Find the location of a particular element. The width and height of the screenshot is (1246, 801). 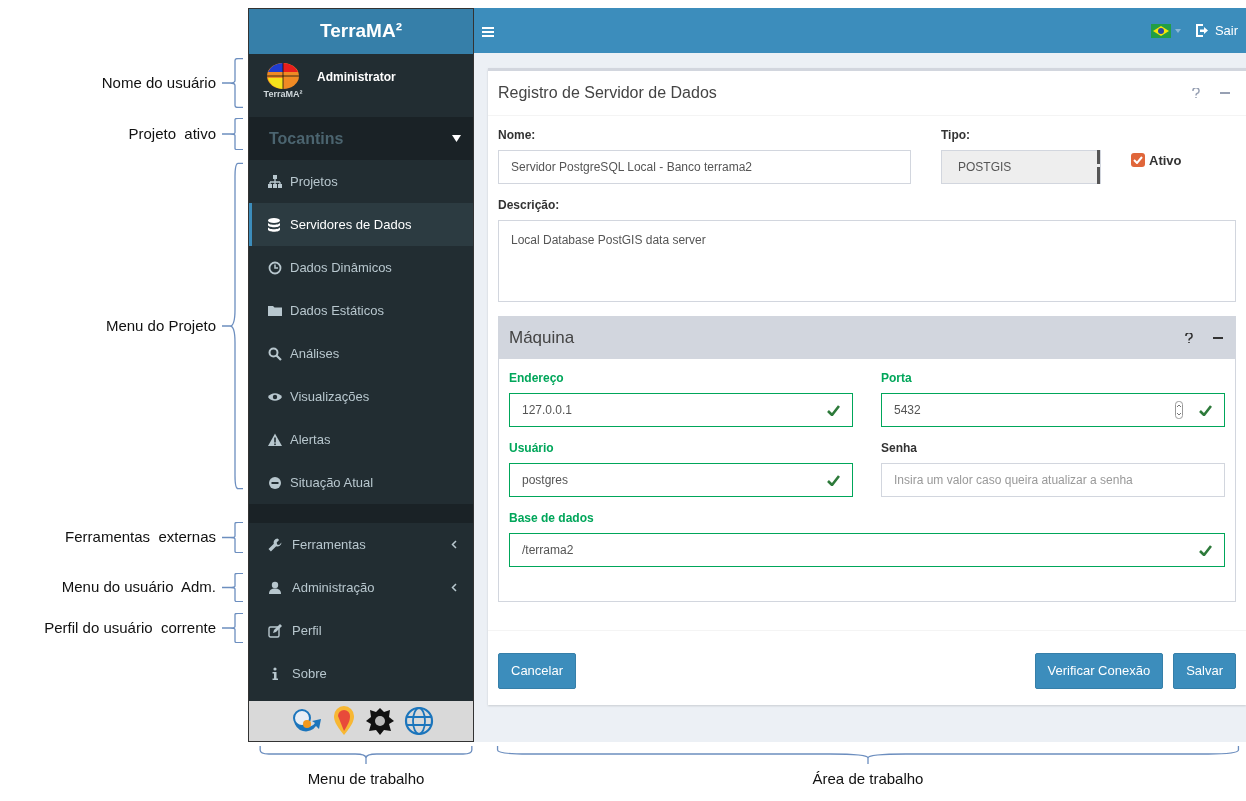

language-selector is located at coordinates (1165, 30).